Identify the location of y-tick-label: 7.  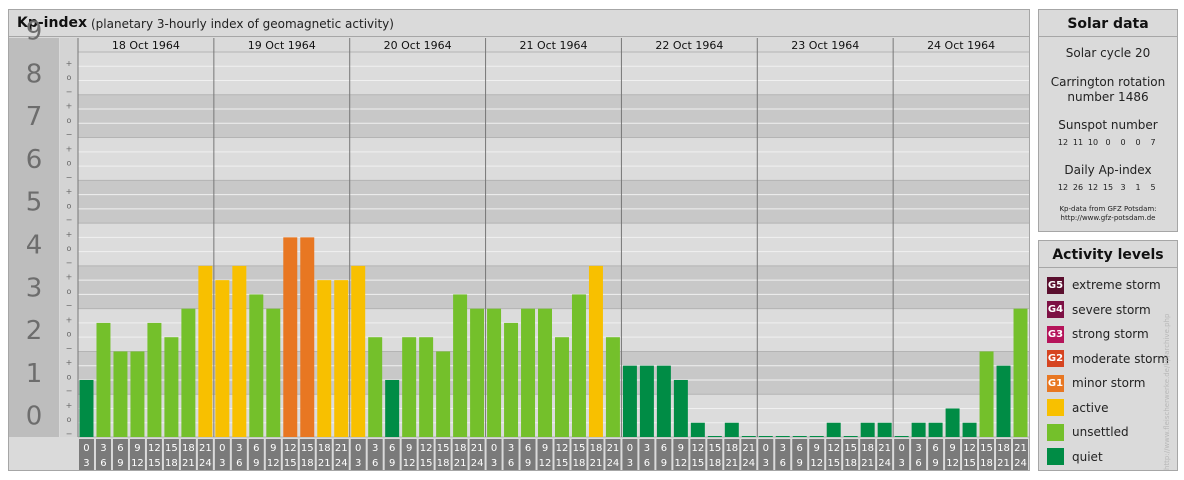
(34, 117).